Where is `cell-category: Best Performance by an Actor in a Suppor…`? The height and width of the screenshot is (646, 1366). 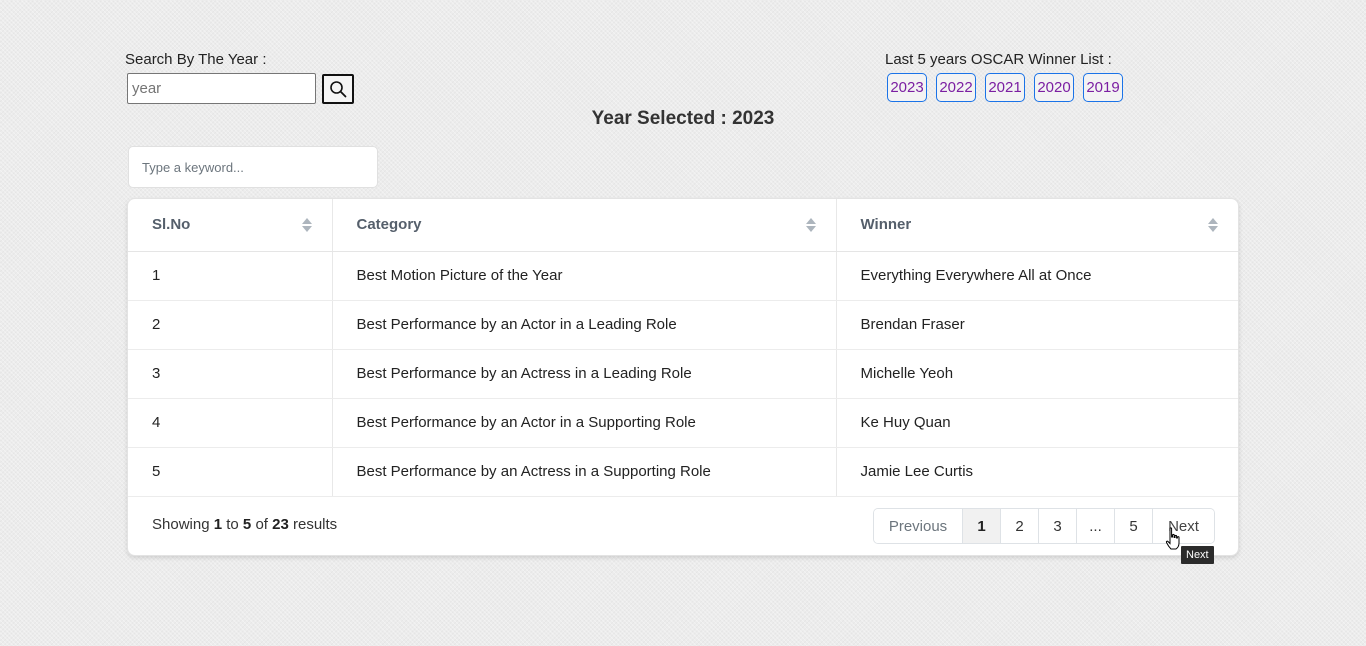 cell-category: Best Performance by an Actor in a Suppor… is located at coordinates (583, 423).